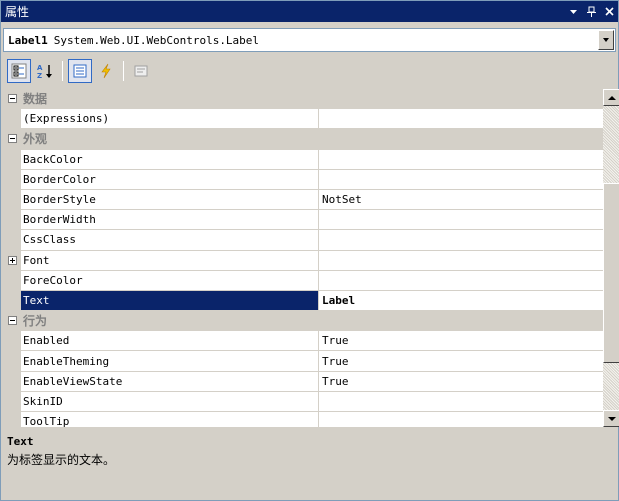 This screenshot has height=501, width=619. What do you see at coordinates (39, 75) in the screenshot?
I see `svg-text: Z` at bounding box center [39, 75].